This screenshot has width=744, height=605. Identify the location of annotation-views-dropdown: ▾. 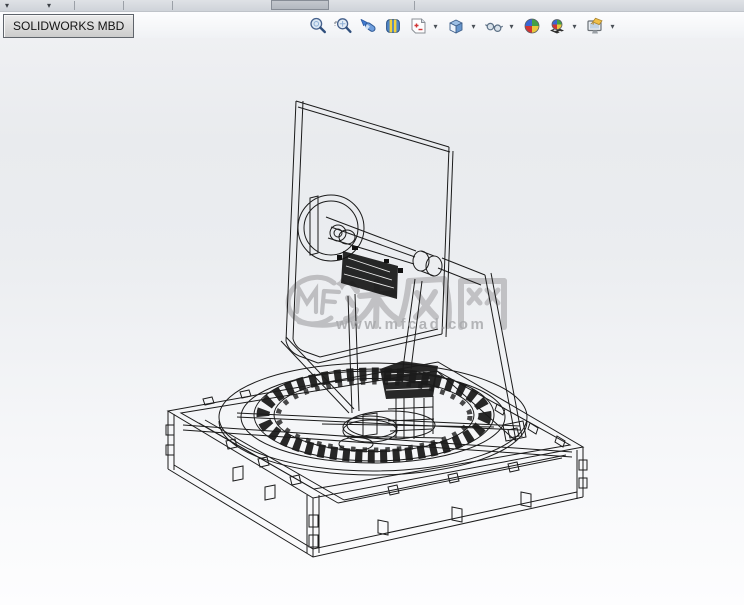
(435, 26).